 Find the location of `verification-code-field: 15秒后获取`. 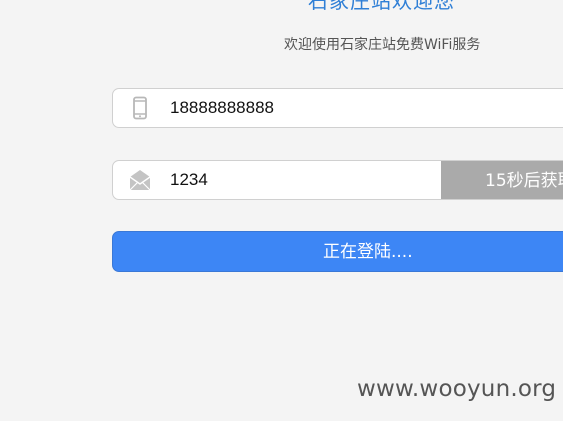

verification-code-field: 15秒后获取 is located at coordinates (337, 180).